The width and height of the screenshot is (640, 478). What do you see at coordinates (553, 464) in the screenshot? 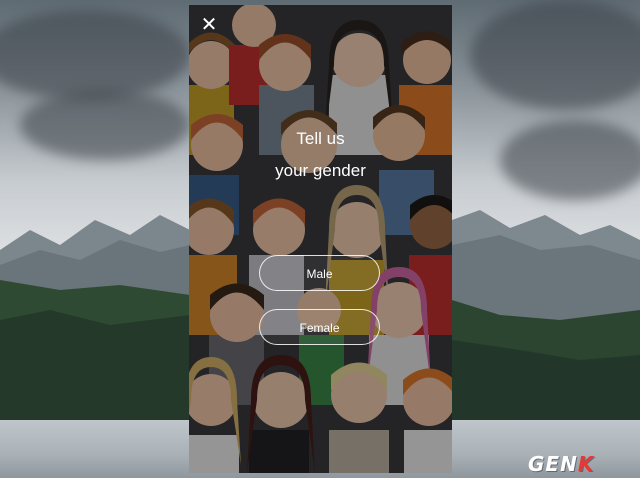
I see `watermark-text-main: GEN` at bounding box center [553, 464].